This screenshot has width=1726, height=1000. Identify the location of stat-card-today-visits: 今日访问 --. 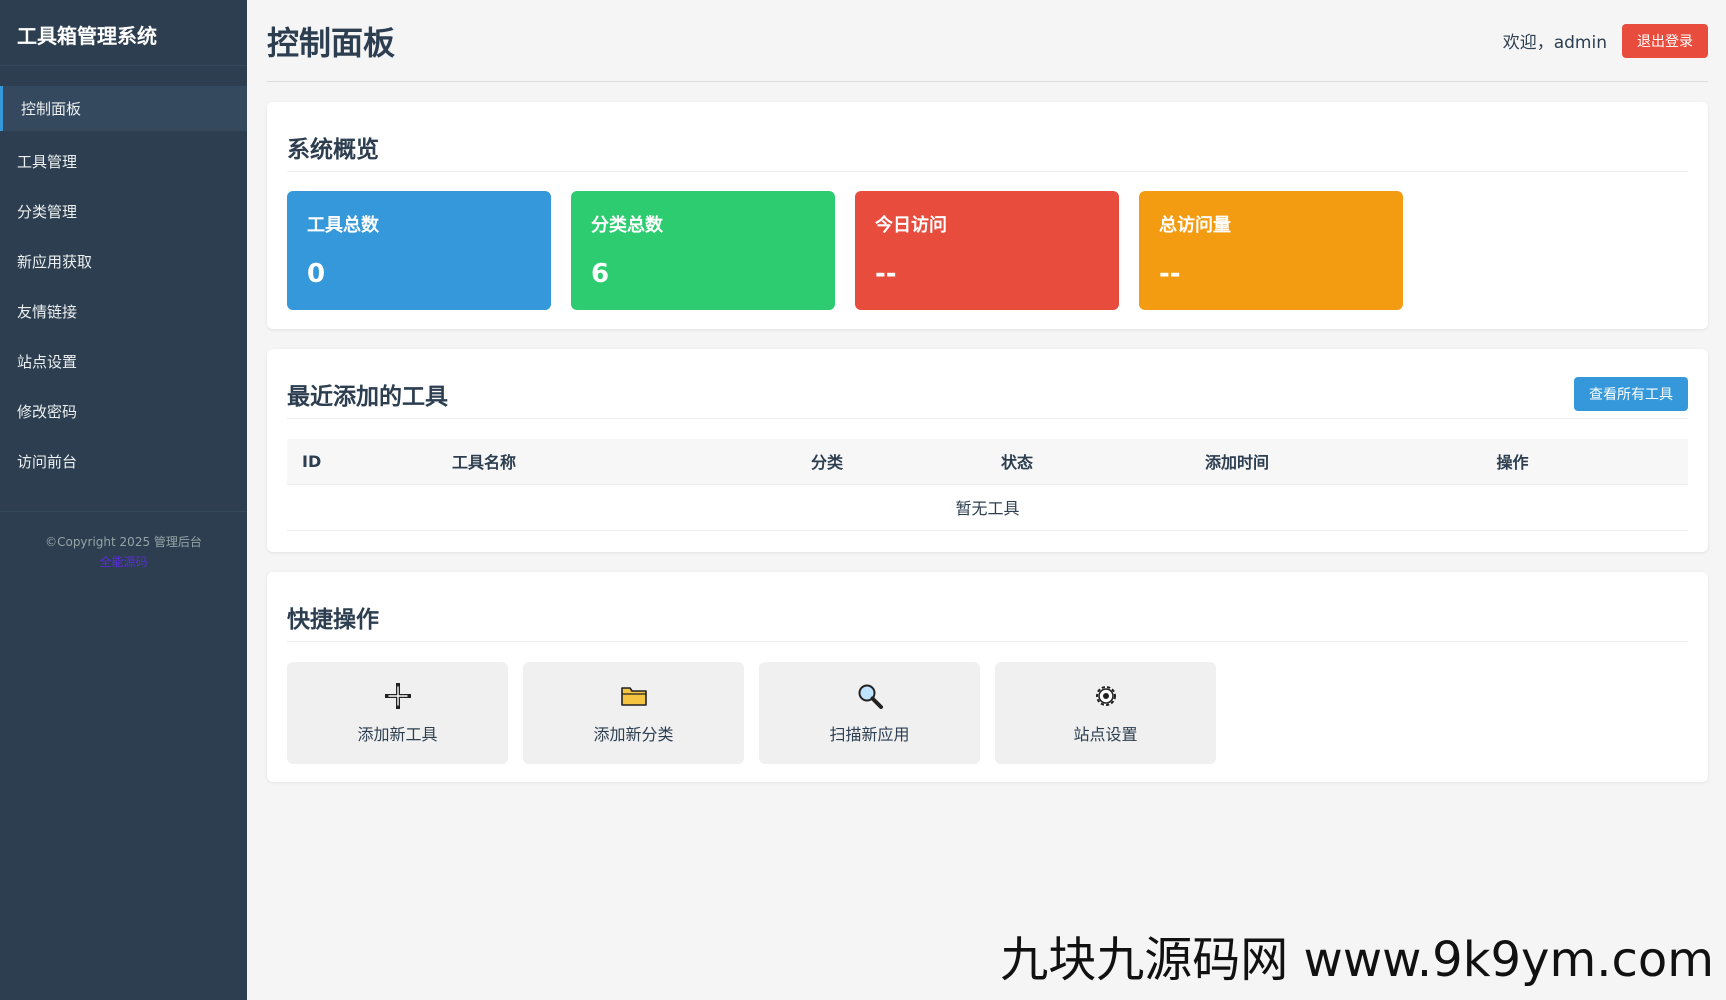
(987, 250).